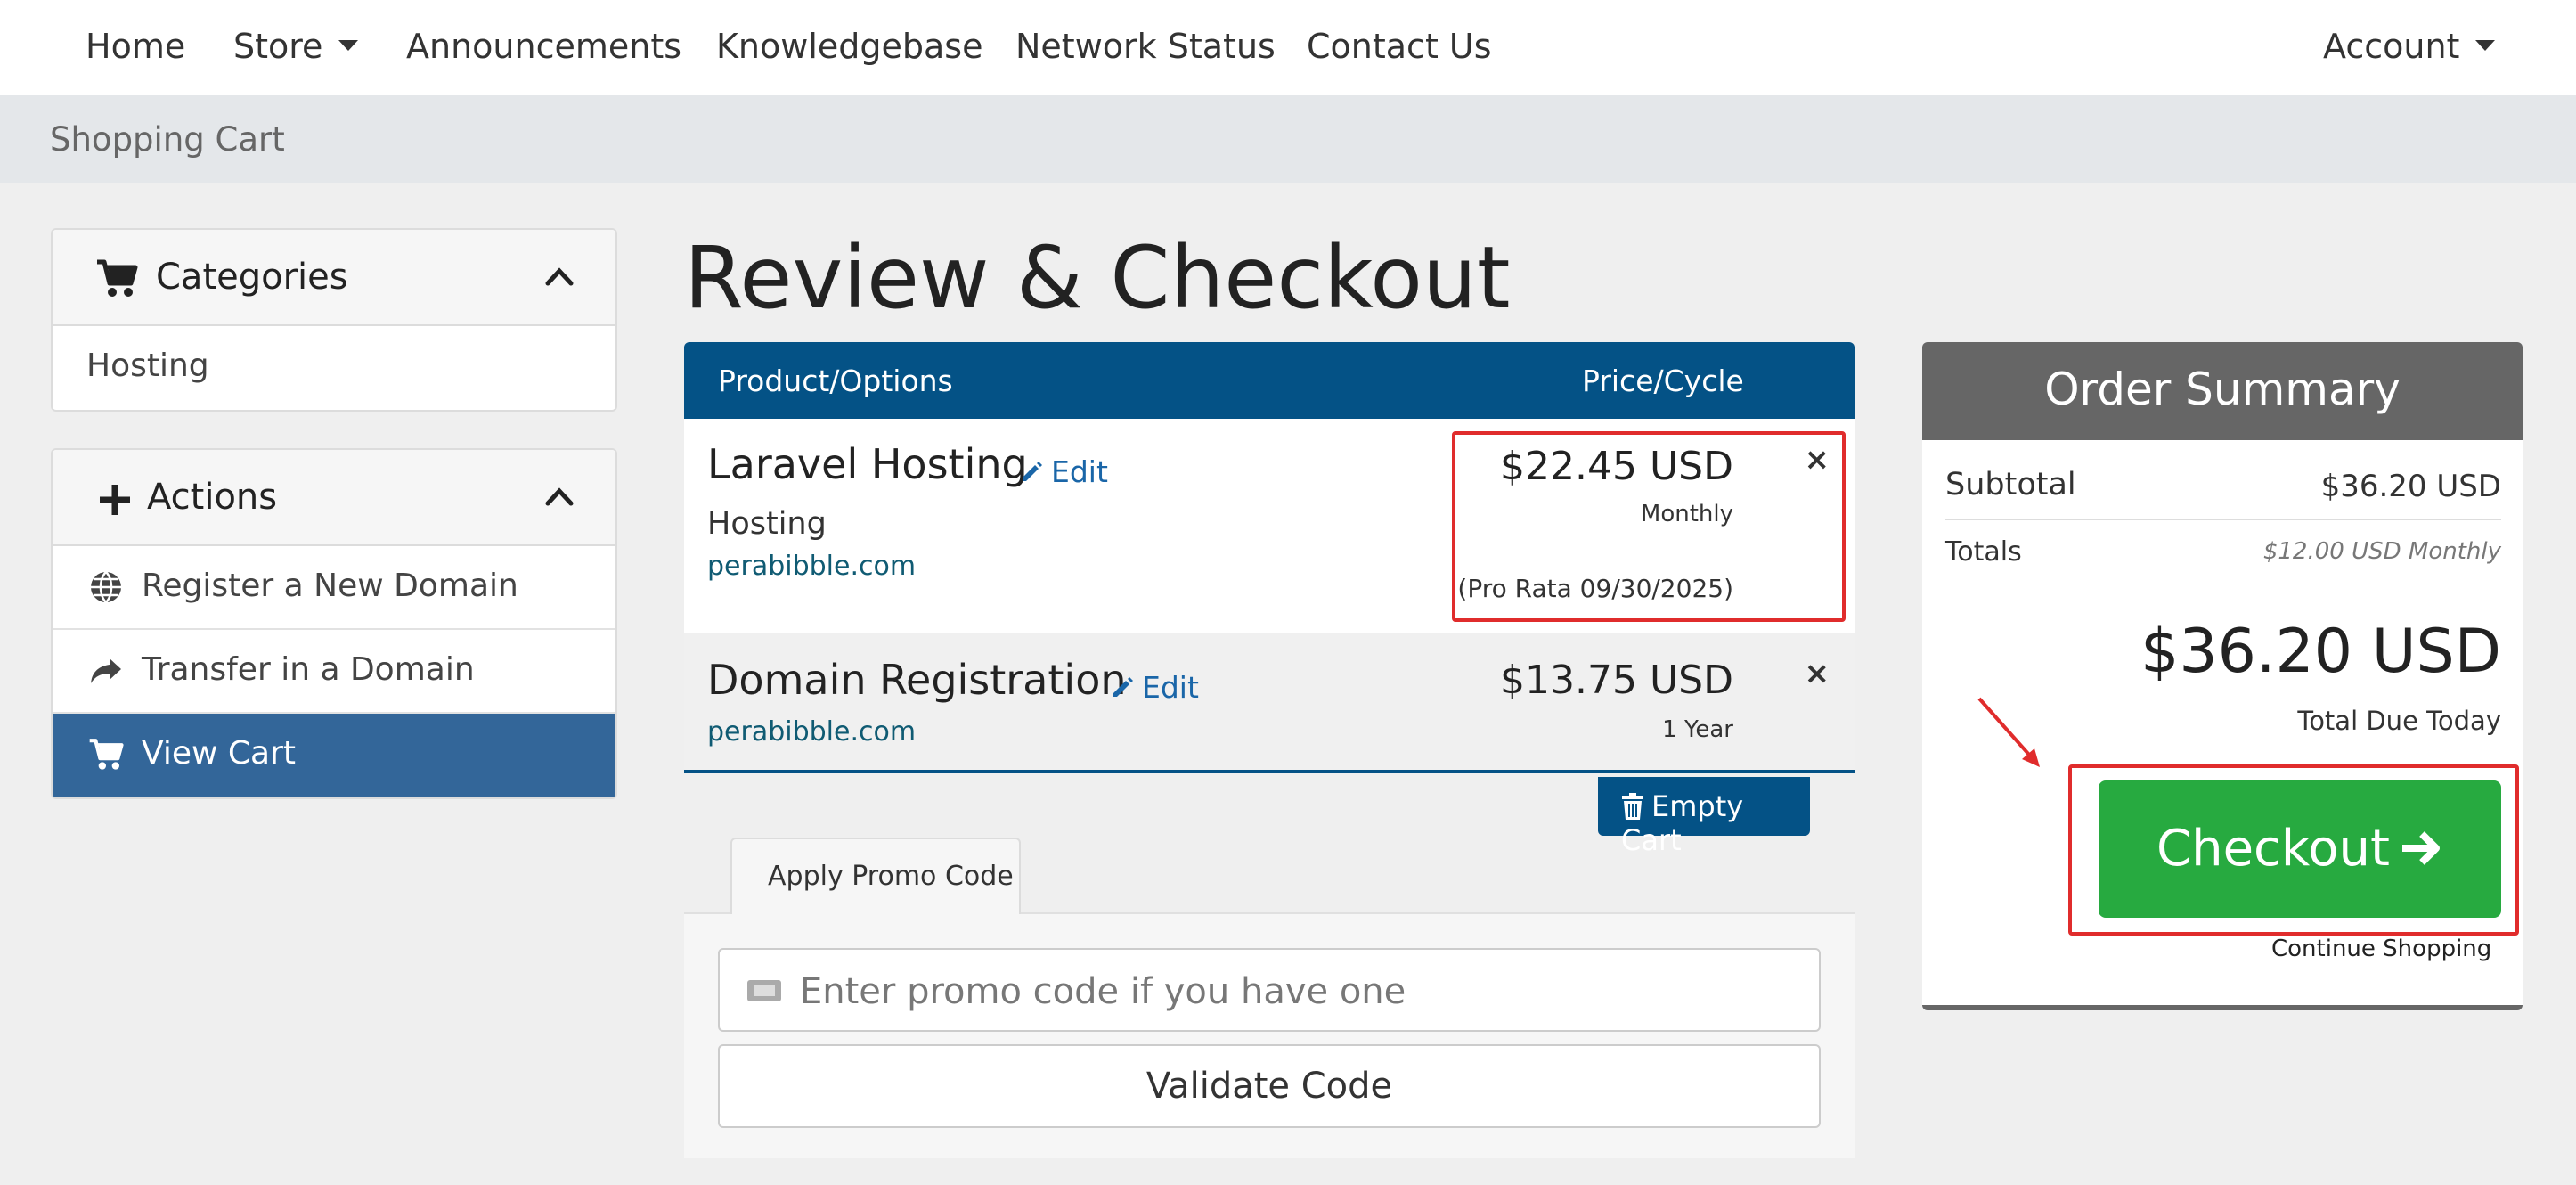 This screenshot has height=1185, width=2576. What do you see at coordinates (917, 680) in the screenshot?
I see `product-name: Domain Registration` at bounding box center [917, 680].